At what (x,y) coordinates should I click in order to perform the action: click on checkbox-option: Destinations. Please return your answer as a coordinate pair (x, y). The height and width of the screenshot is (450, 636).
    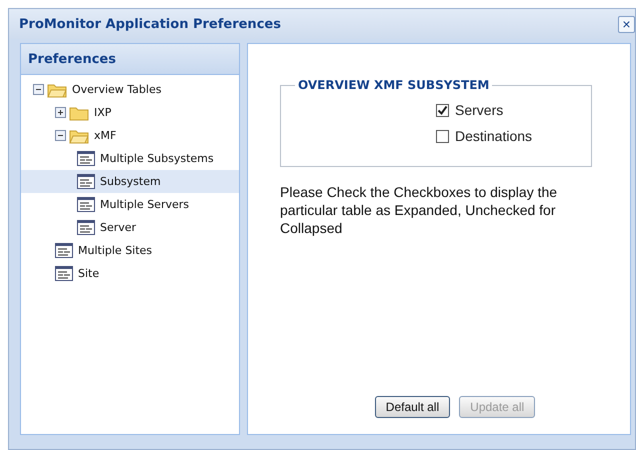
    Looking at the image, I should click on (508, 136).